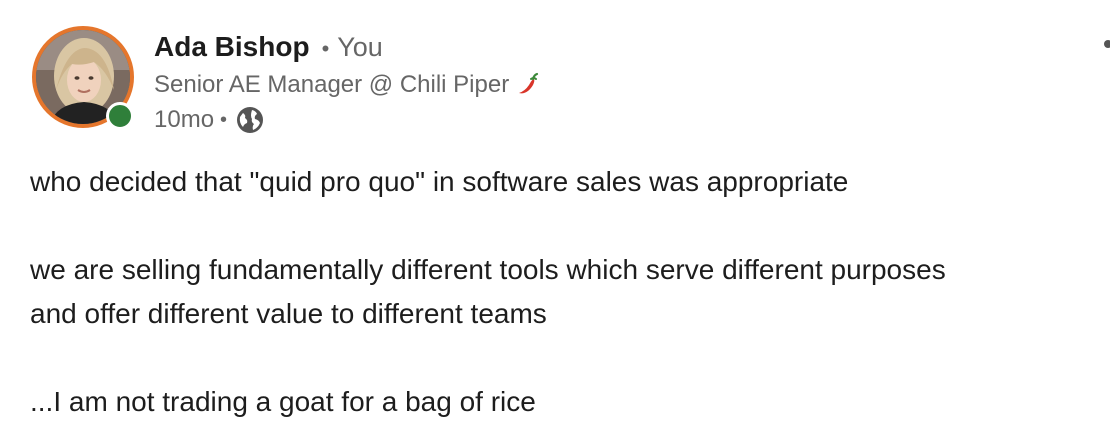  Describe the element at coordinates (232, 47) in the screenshot. I see `author-name: Ada Bishop` at that location.